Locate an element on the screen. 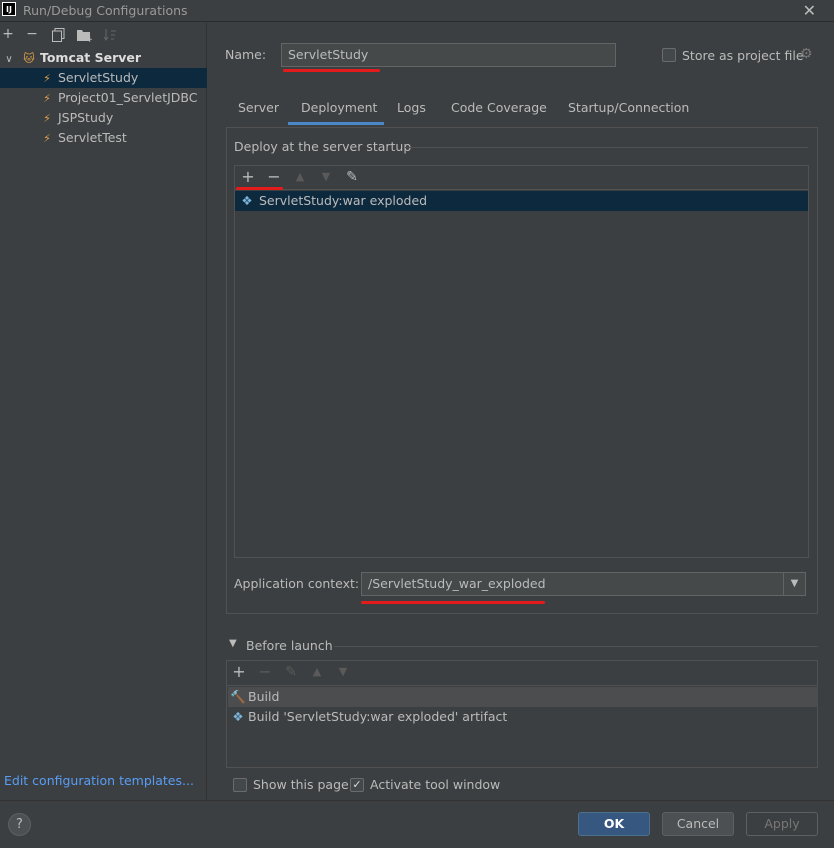  help-button: ? is located at coordinates (19, 824).